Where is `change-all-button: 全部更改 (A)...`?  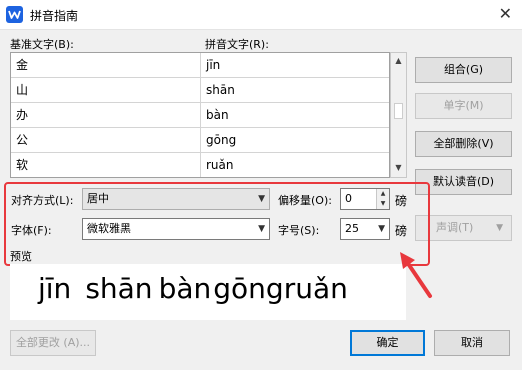 change-all-button: 全部更改 (A)... is located at coordinates (53, 343).